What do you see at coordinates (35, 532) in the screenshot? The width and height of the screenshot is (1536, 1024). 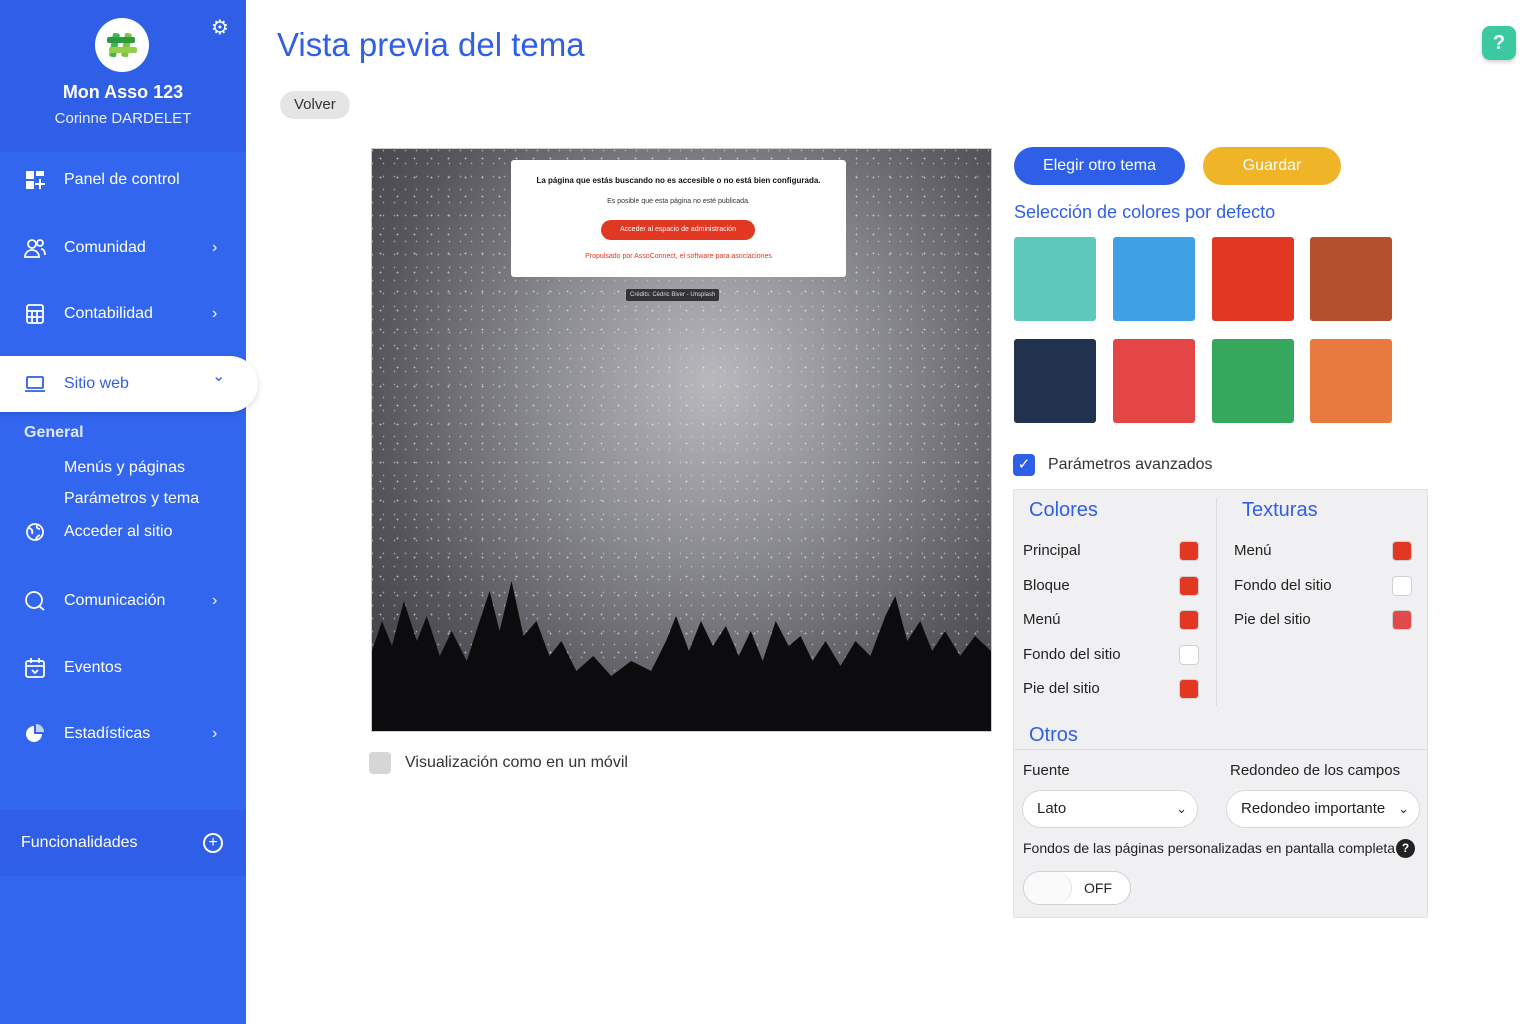 I see `globe-icon` at bounding box center [35, 532].